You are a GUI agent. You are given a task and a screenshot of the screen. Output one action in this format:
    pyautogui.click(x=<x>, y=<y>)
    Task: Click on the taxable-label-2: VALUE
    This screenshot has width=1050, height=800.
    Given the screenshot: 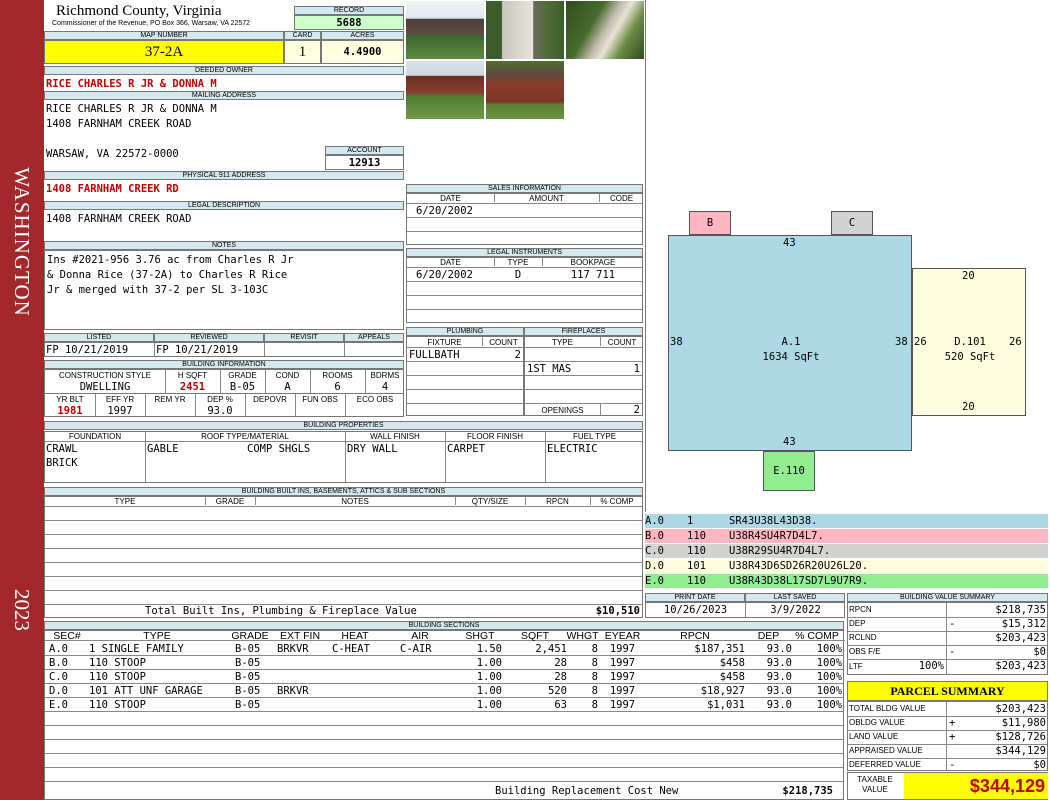 What is the action you would take?
    pyautogui.click(x=875, y=789)
    